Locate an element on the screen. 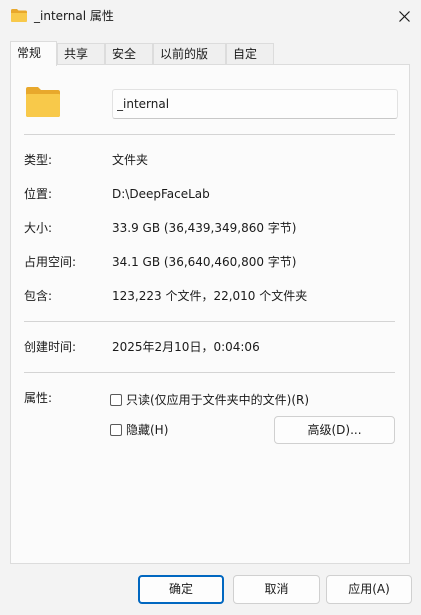  size-on-disk-value: 34.1 GB (36,640,460,800 字节) is located at coordinates (204, 262).